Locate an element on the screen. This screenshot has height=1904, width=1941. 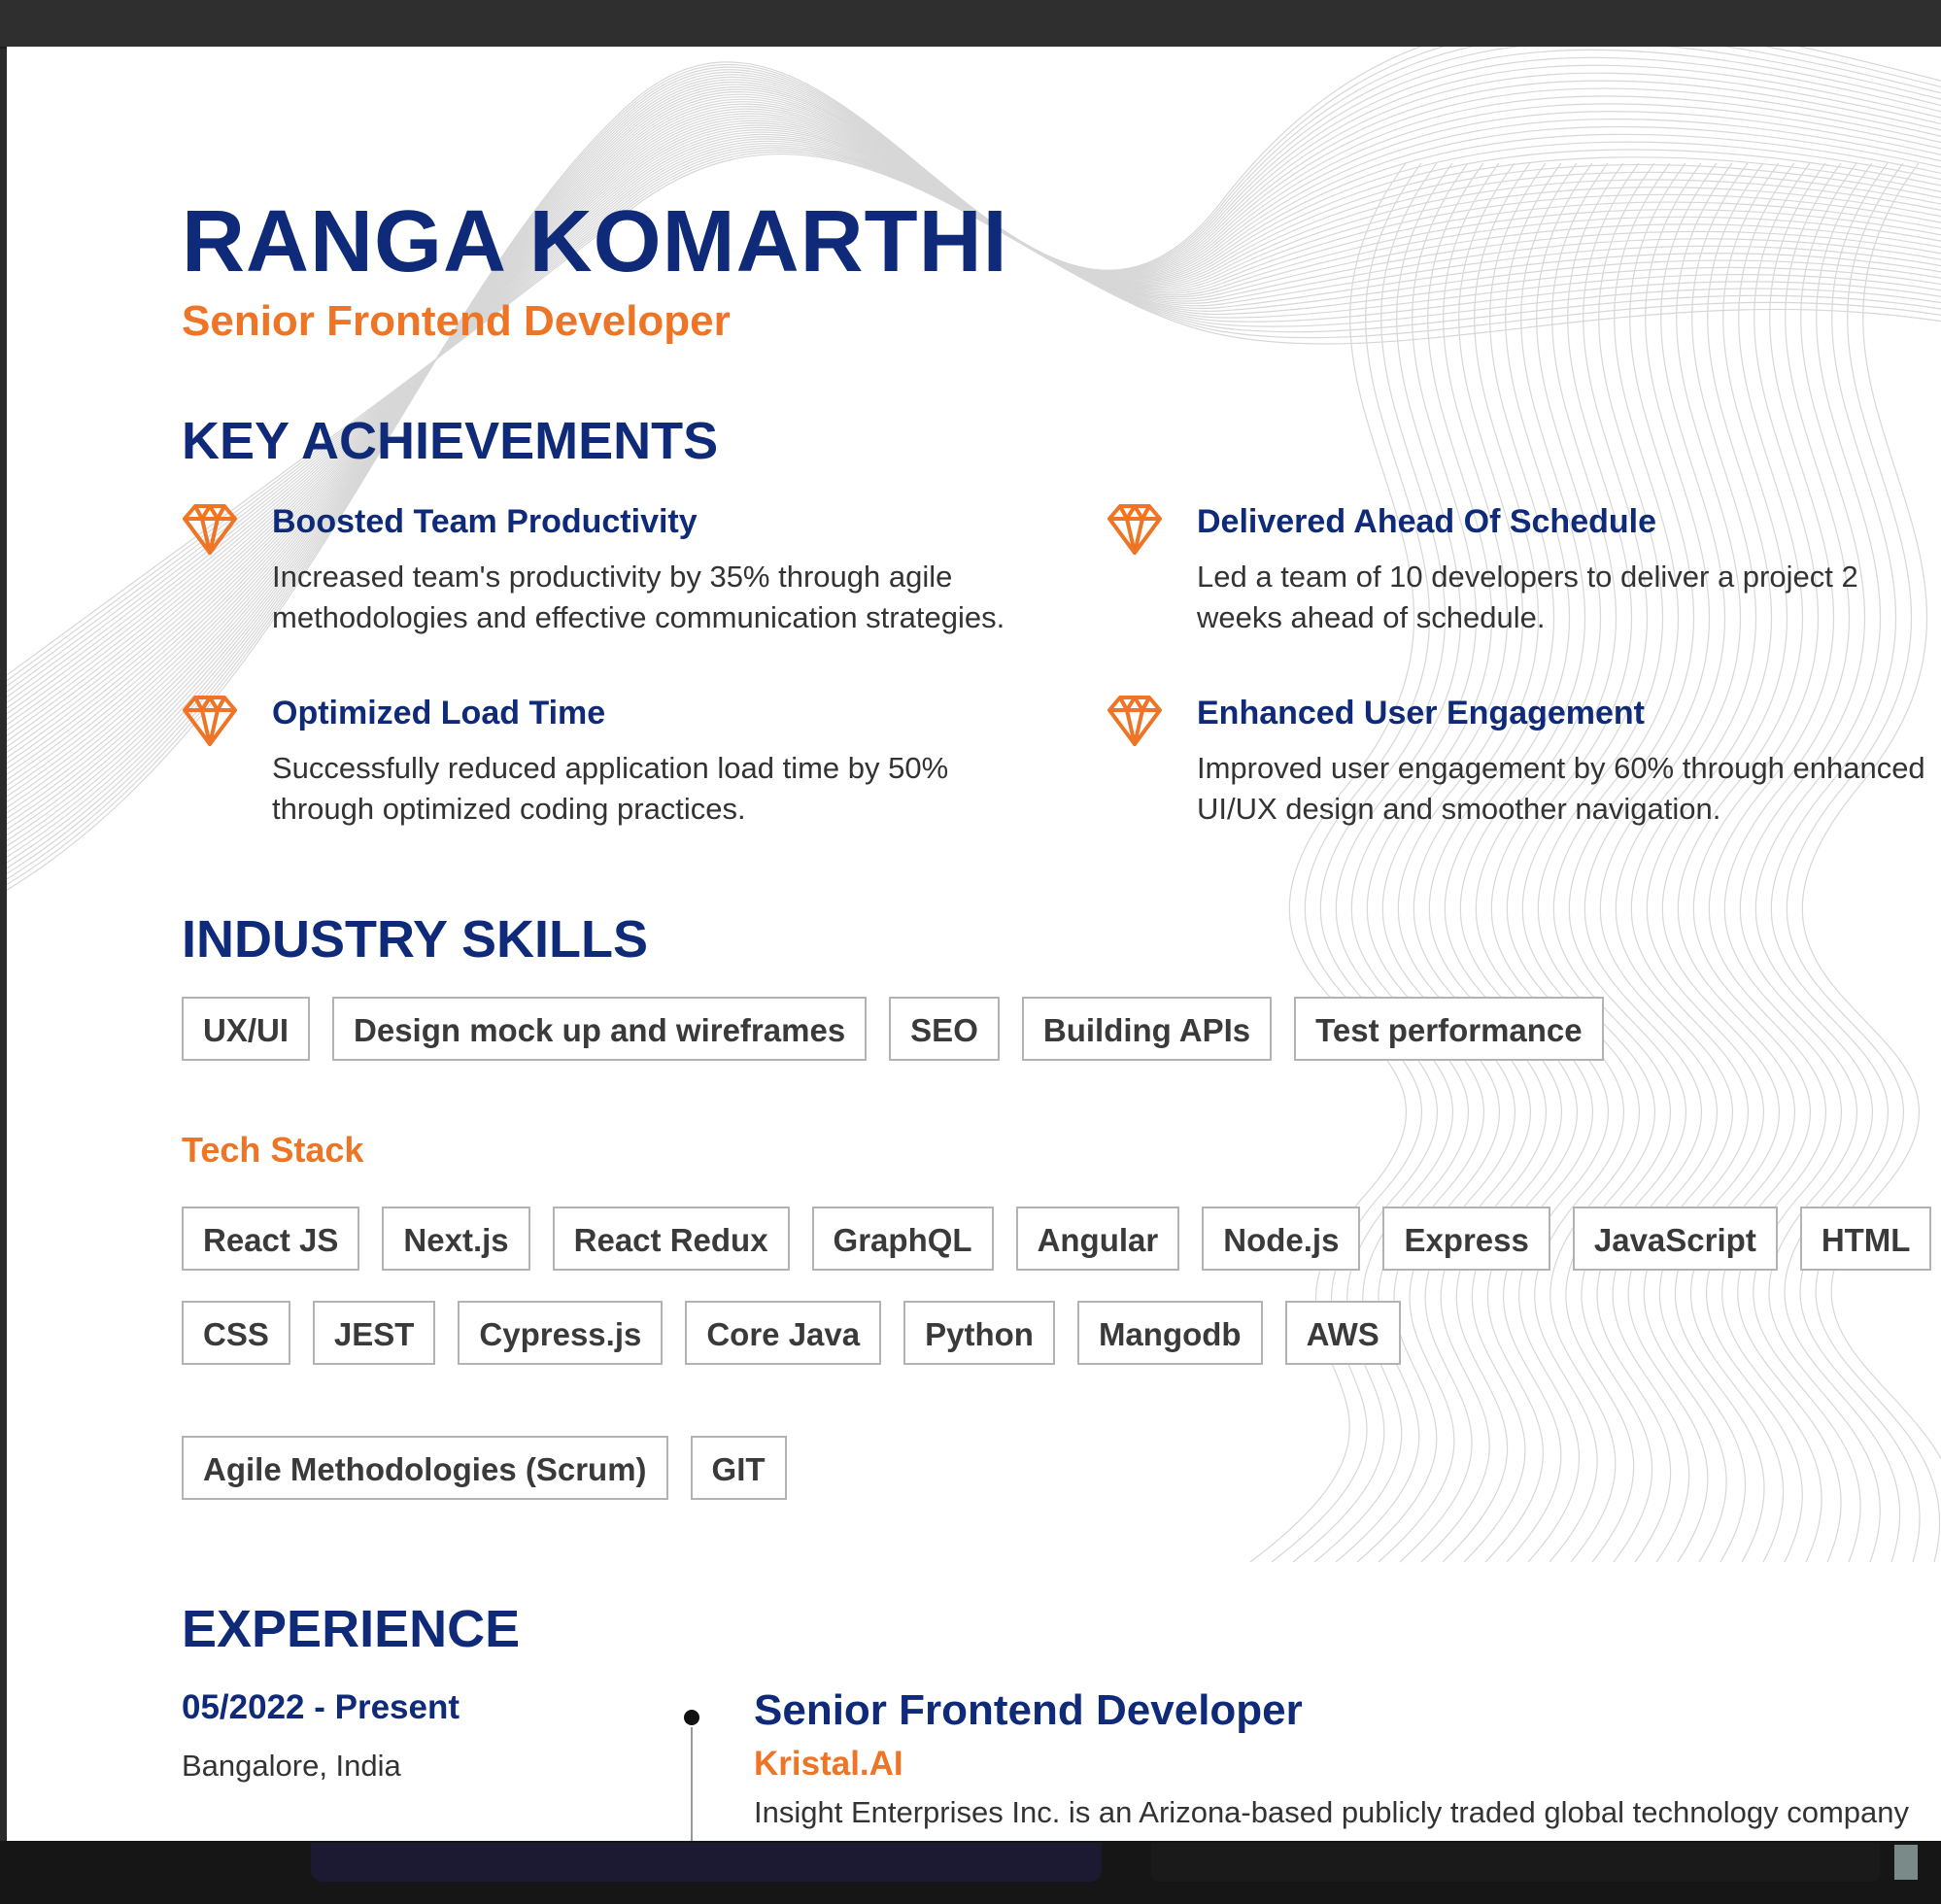
skill-tag: React Redux is located at coordinates (671, 1239).